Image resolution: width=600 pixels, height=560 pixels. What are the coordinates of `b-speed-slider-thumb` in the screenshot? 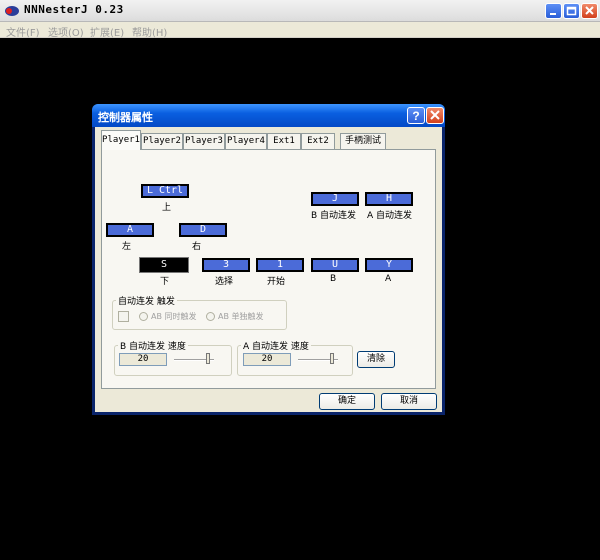 It's located at (208, 358).